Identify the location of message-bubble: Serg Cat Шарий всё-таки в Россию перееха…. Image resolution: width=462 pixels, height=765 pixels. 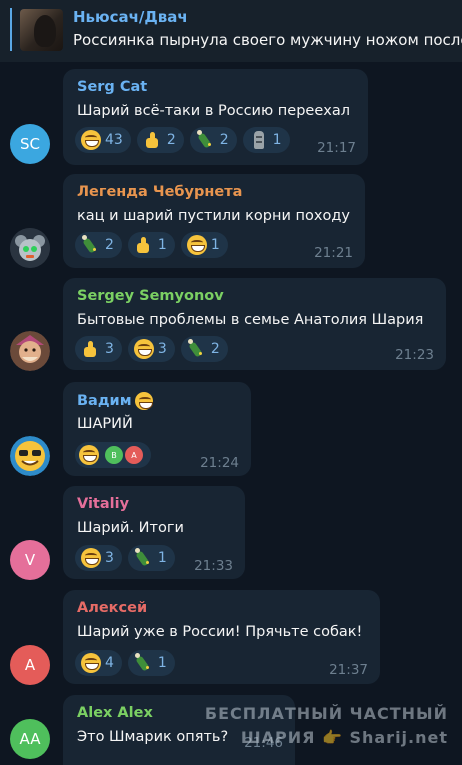
(215, 117).